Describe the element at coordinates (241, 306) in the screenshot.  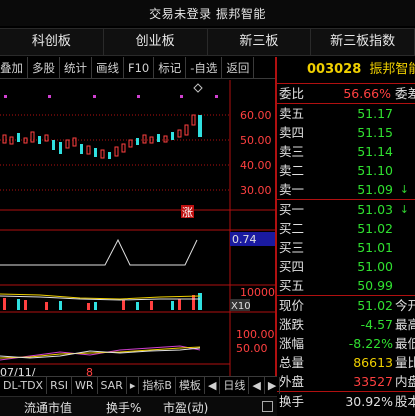
I see `volume-multiplier: X10` at that location.